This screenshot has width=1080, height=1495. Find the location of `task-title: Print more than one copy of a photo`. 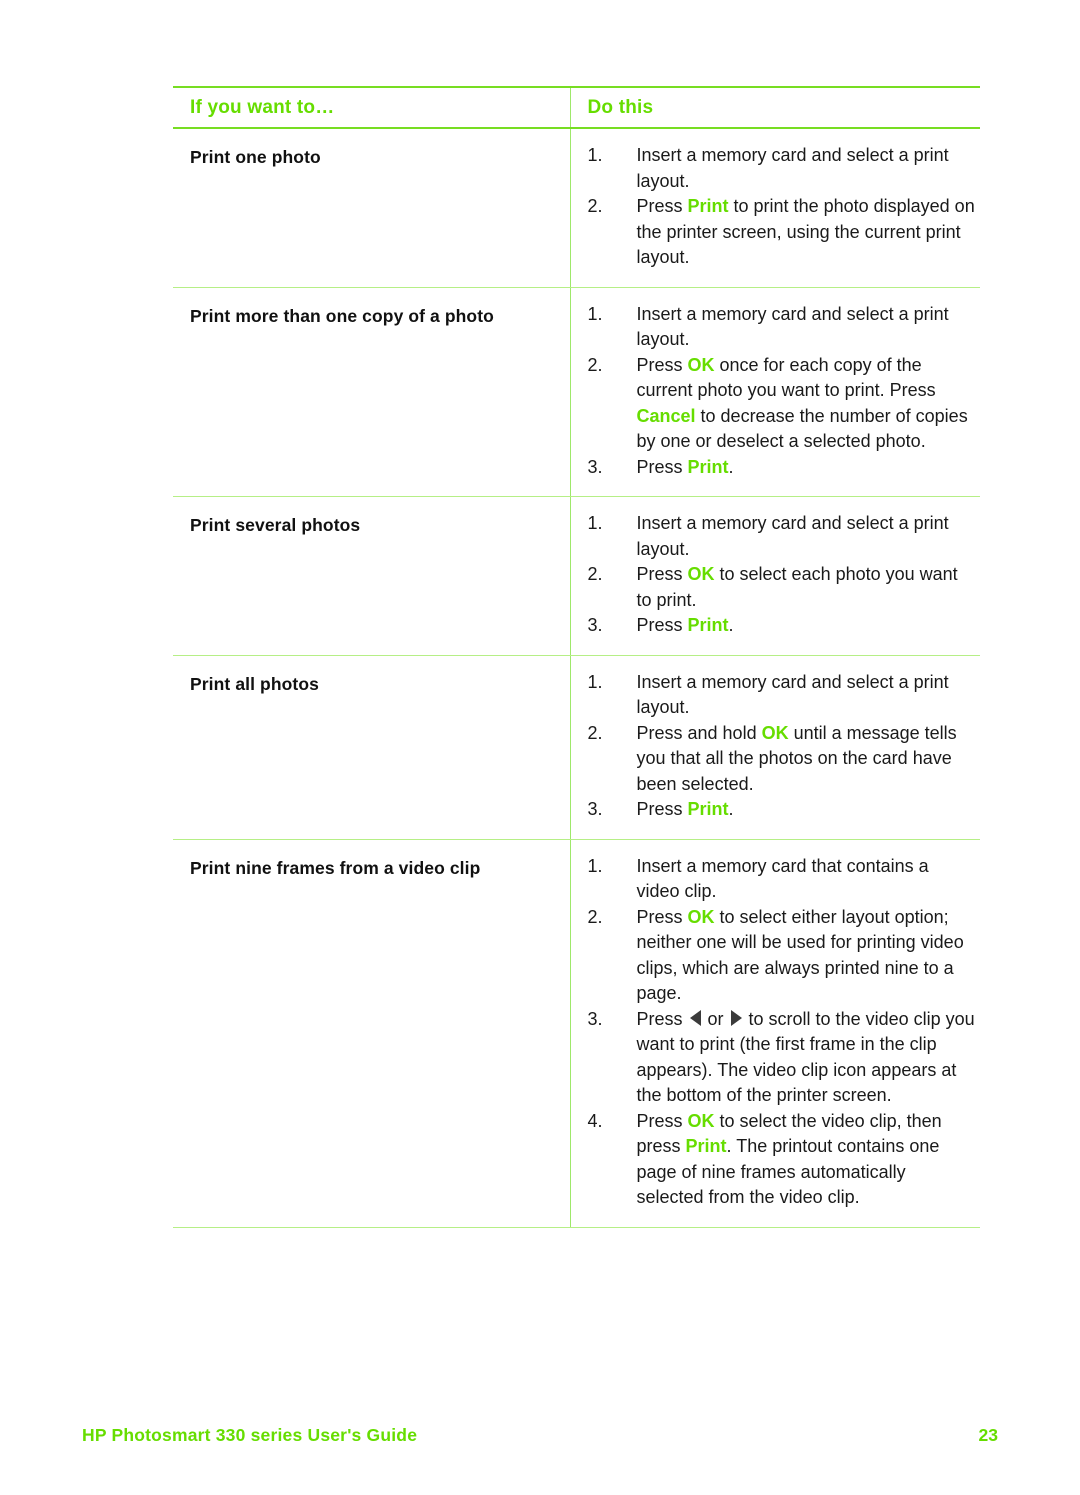

task-title: Print more than one copy of a photo is located at coordinates (342, 315).